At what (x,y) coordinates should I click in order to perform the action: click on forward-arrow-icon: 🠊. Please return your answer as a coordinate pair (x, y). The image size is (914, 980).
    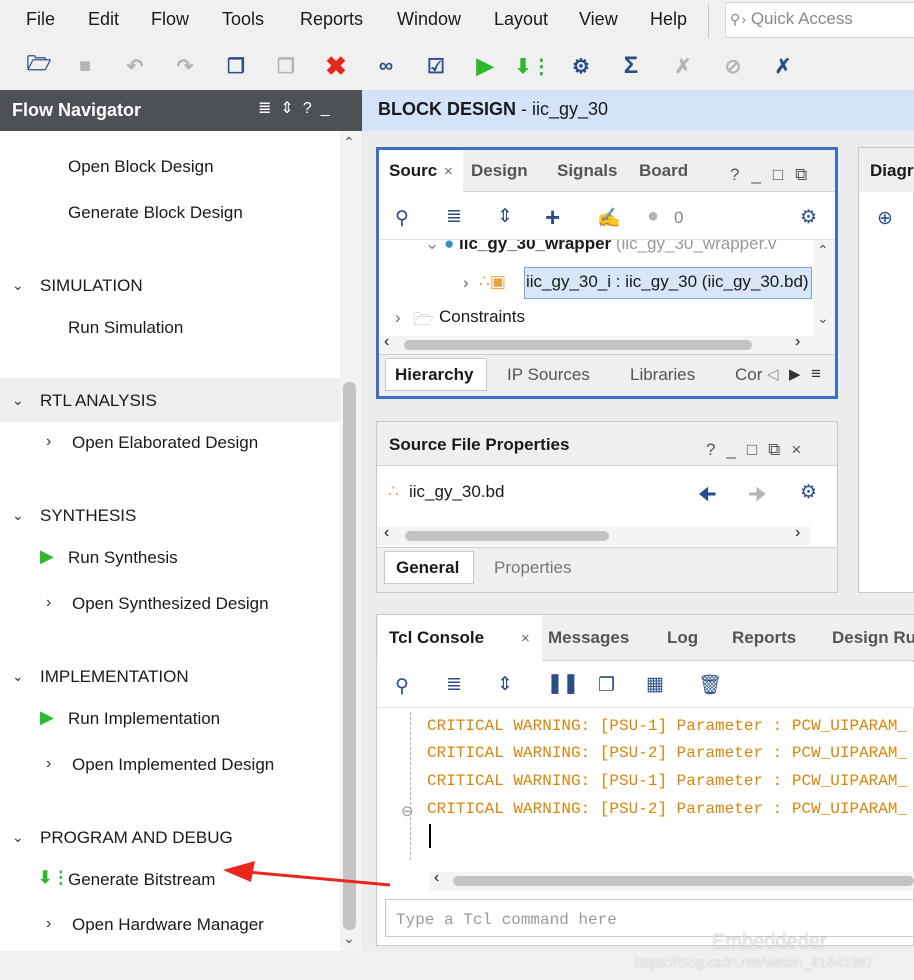
    Looking at the image, I should click on (757, 497).